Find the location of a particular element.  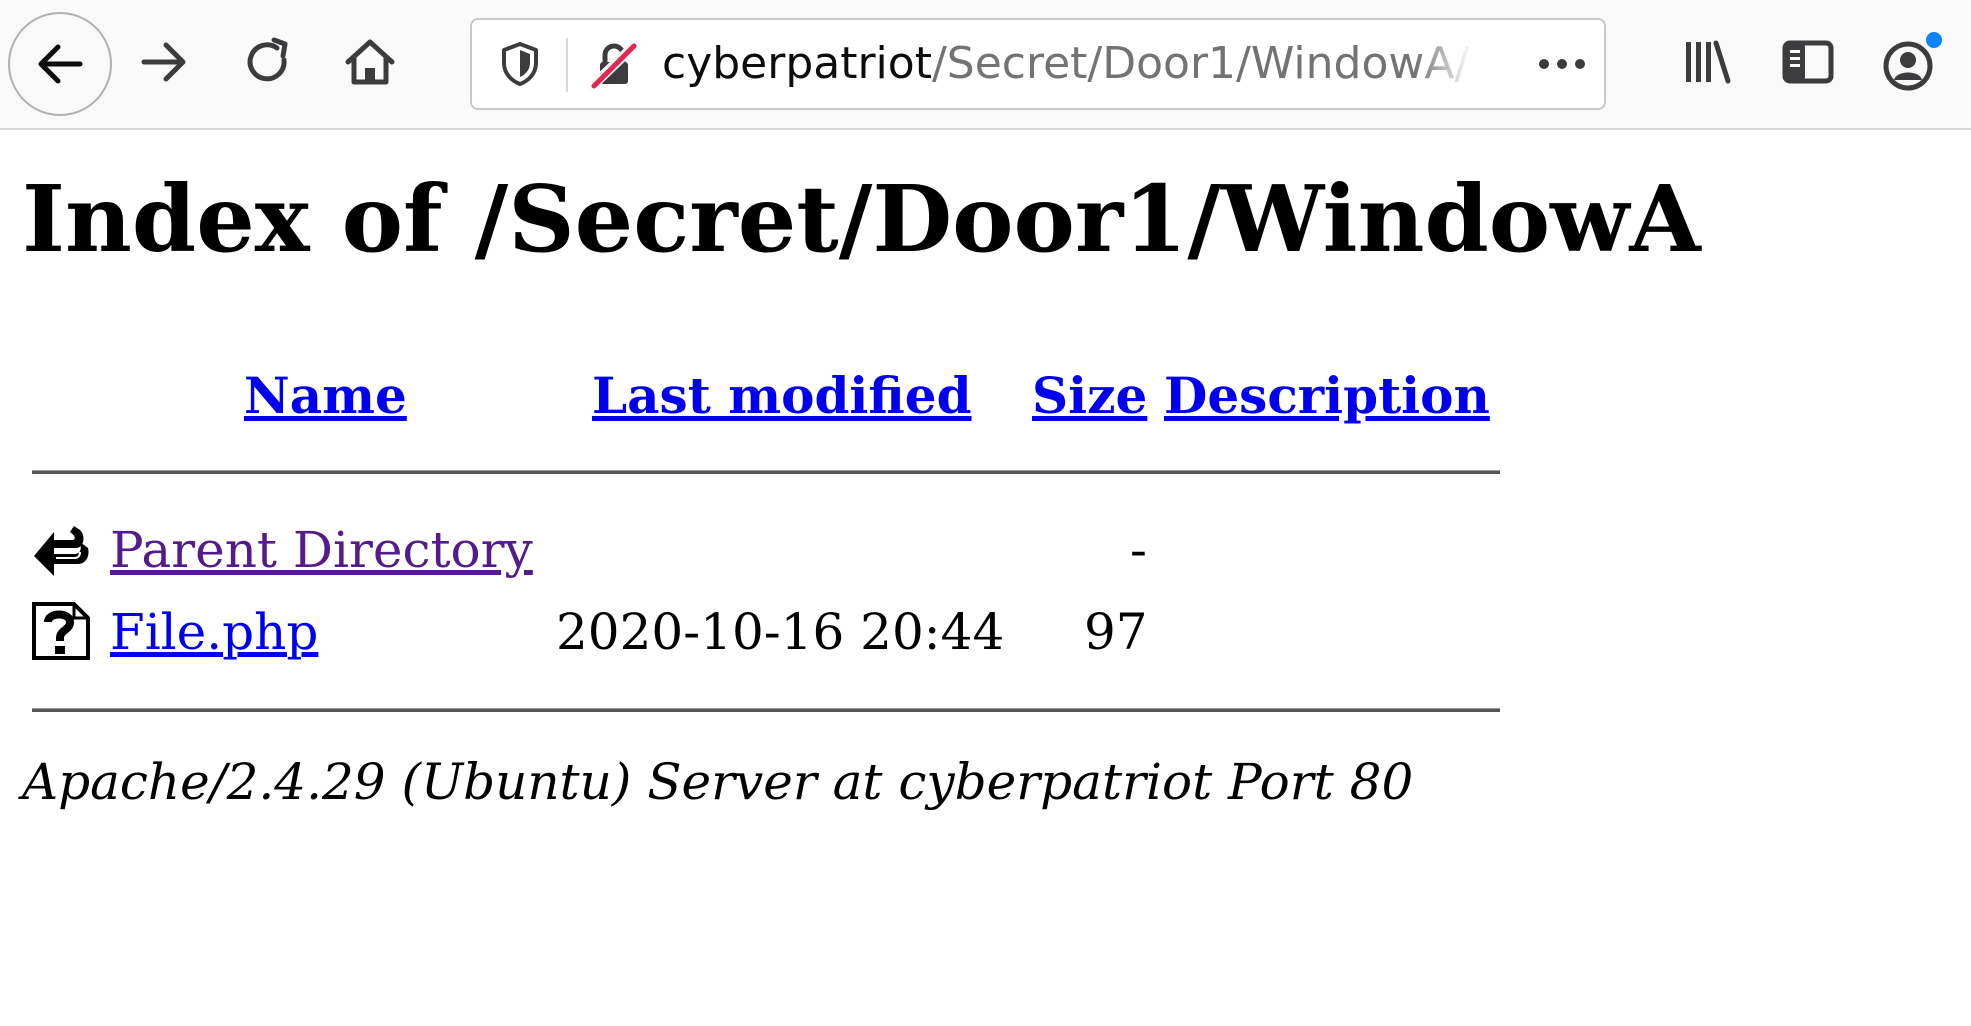

account-button is located at coordinates (1911, 63).